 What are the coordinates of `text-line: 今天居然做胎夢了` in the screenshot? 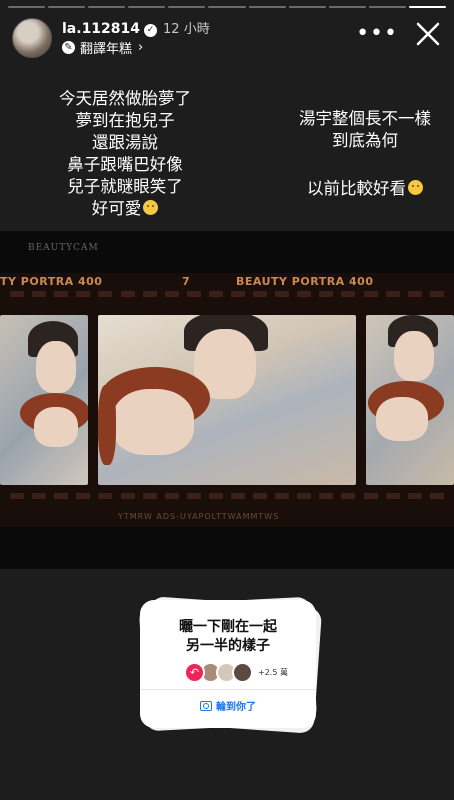 It's located at (125, 98).